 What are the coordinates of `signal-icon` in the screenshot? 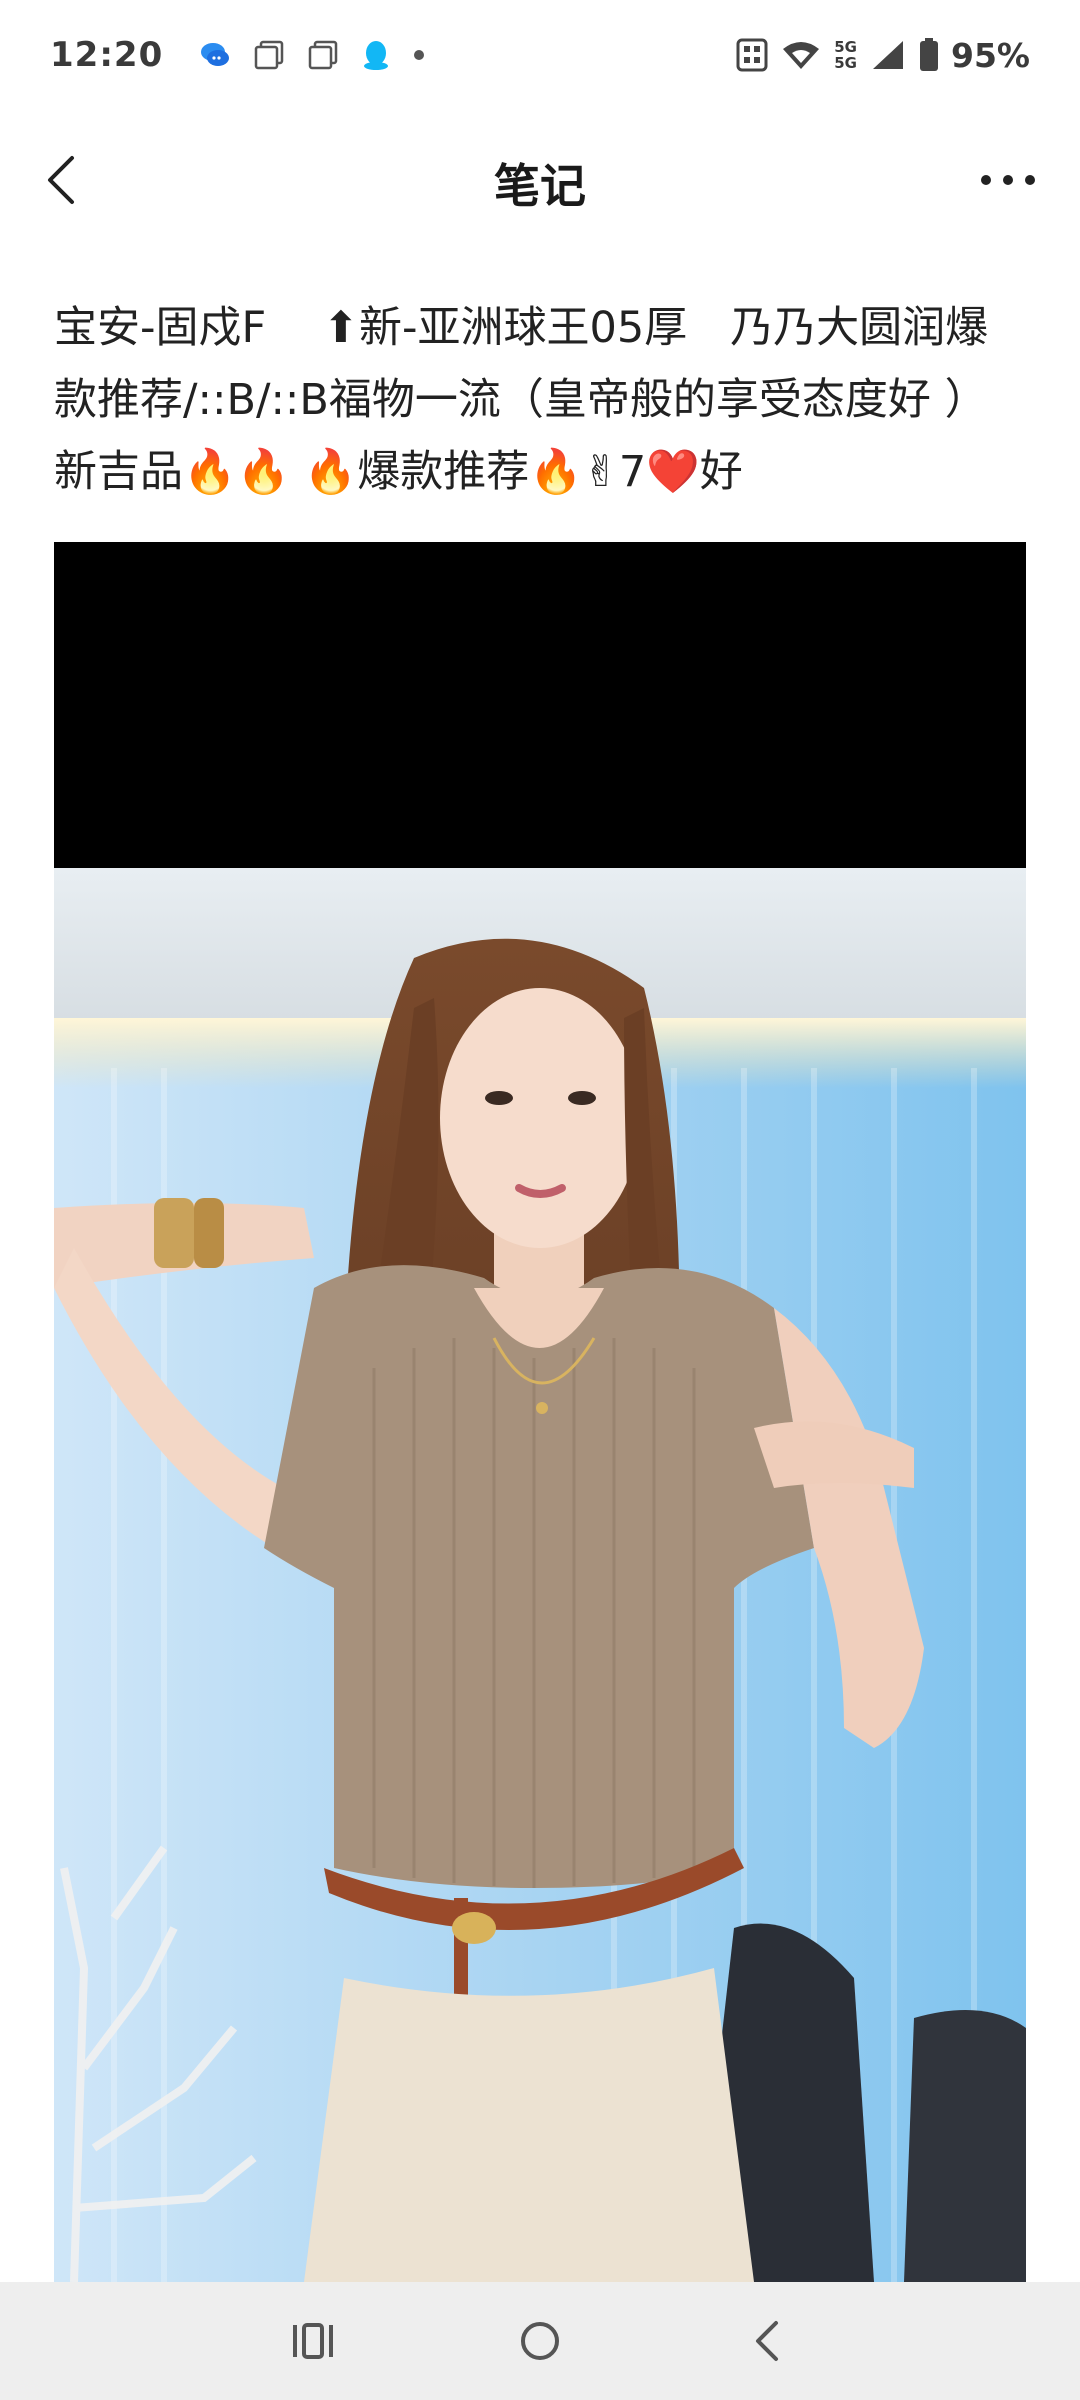 It's located at (888, 55).